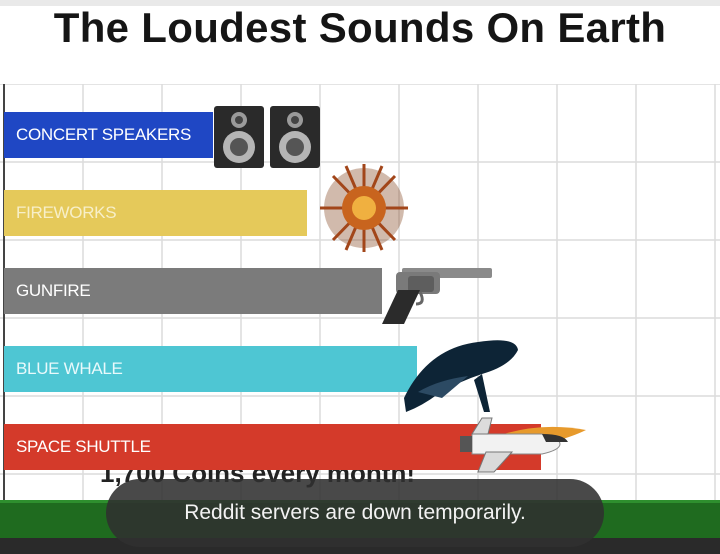  I want to click on chart-title: The Loudest Sounds On Earth, so click(360, 27).